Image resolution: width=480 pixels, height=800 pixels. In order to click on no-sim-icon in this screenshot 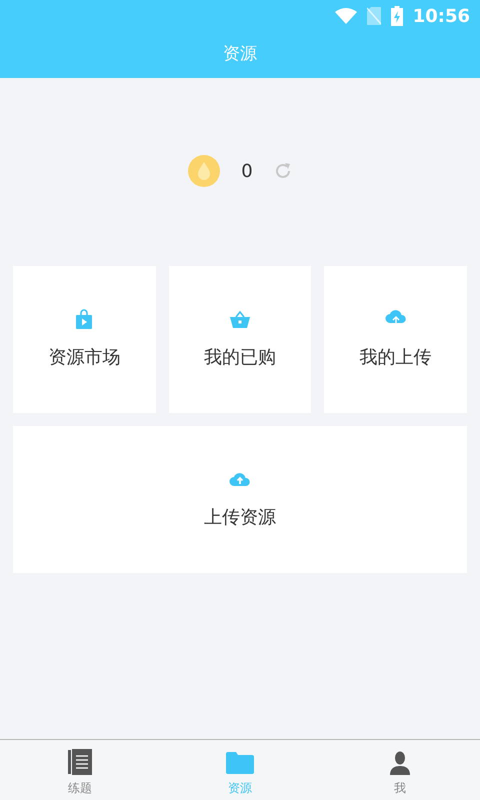, I will do `click(373, 16)`.